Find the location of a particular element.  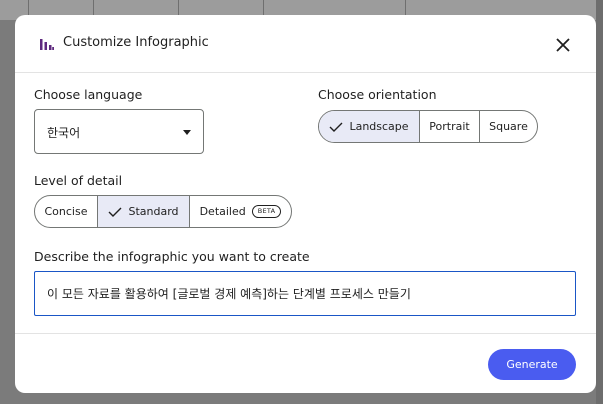

language-label: Choose language is located at coordinates (88, 94).